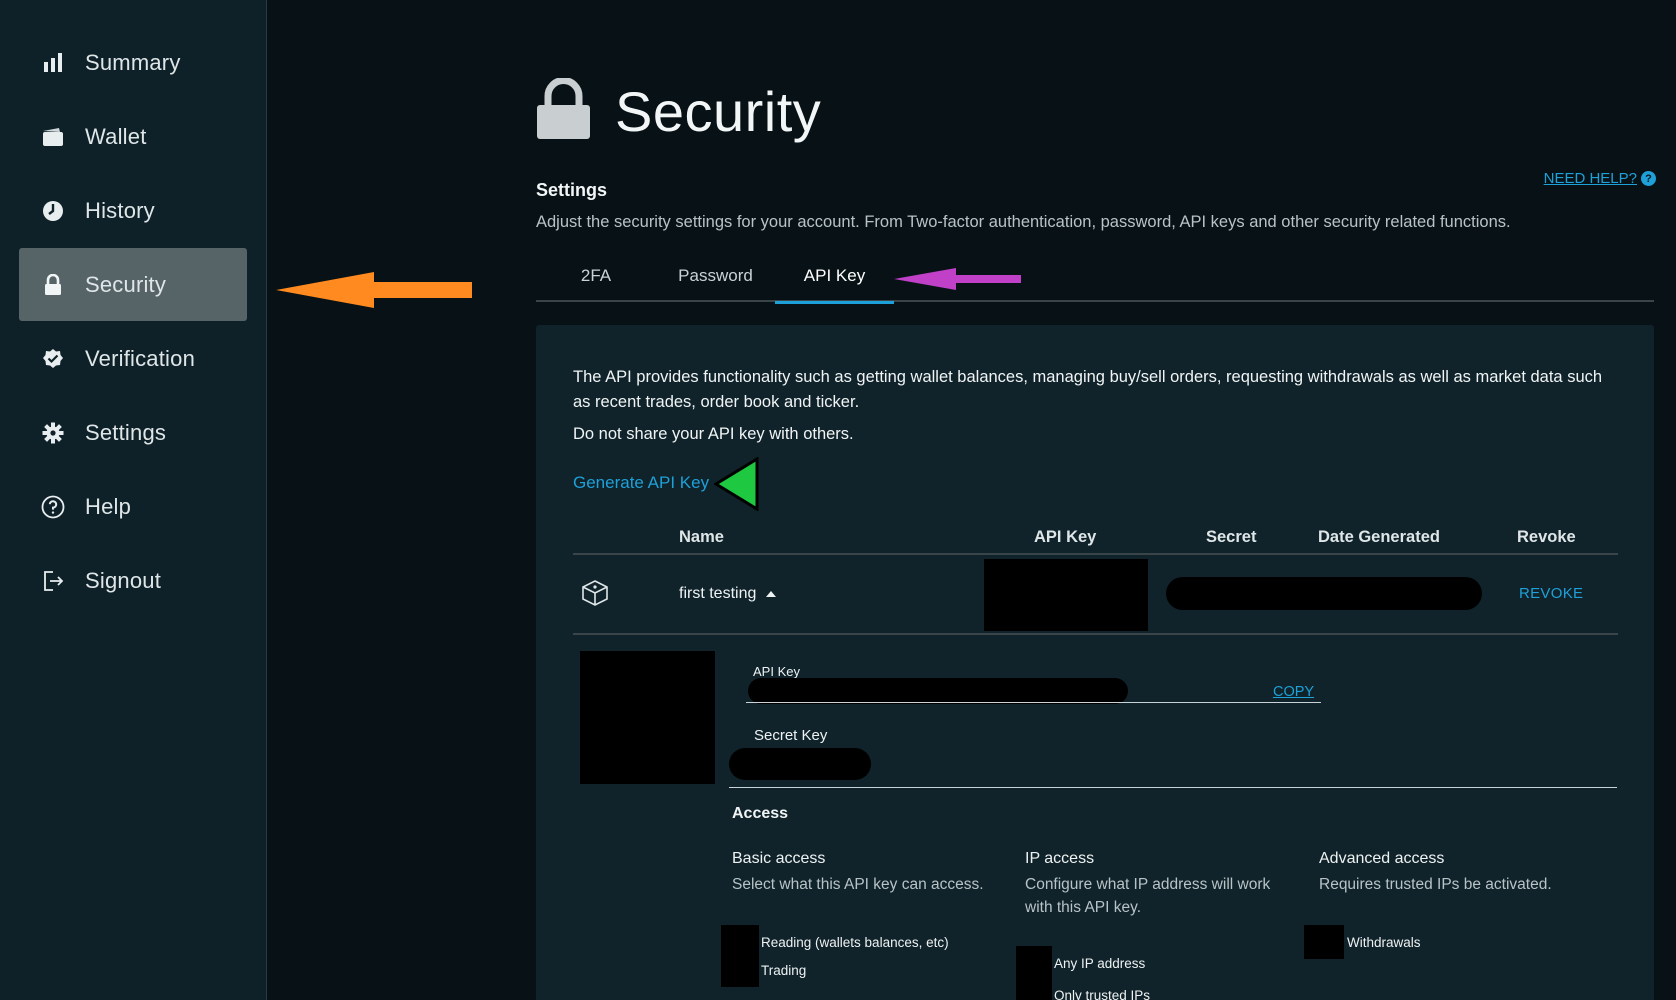 This screenshot has width=1676, height=1000. I want to click on cube-icon, so click(595, 593).